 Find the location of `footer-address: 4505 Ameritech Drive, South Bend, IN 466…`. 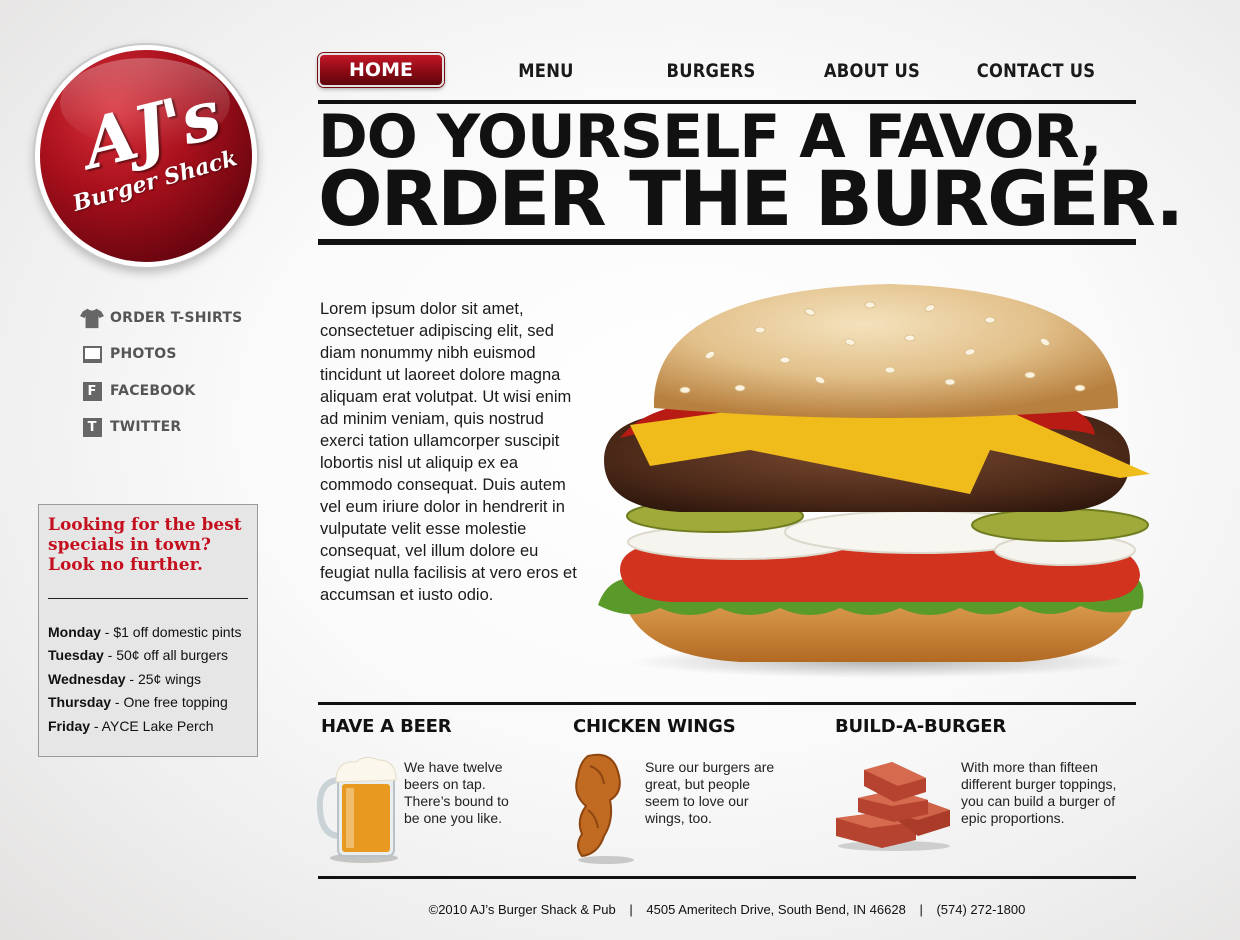

footer-address: 4505 Ameritech Drive, South Bend, IN 466… is located at coordinates (776, 909).